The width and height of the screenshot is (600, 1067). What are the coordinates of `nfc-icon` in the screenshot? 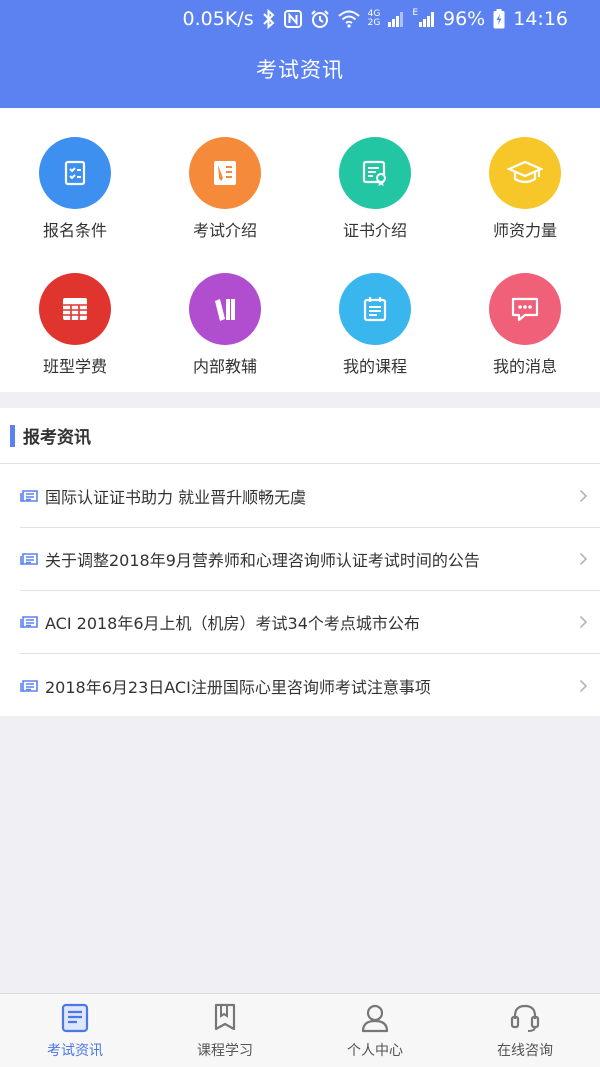 It's located at (292, 19).